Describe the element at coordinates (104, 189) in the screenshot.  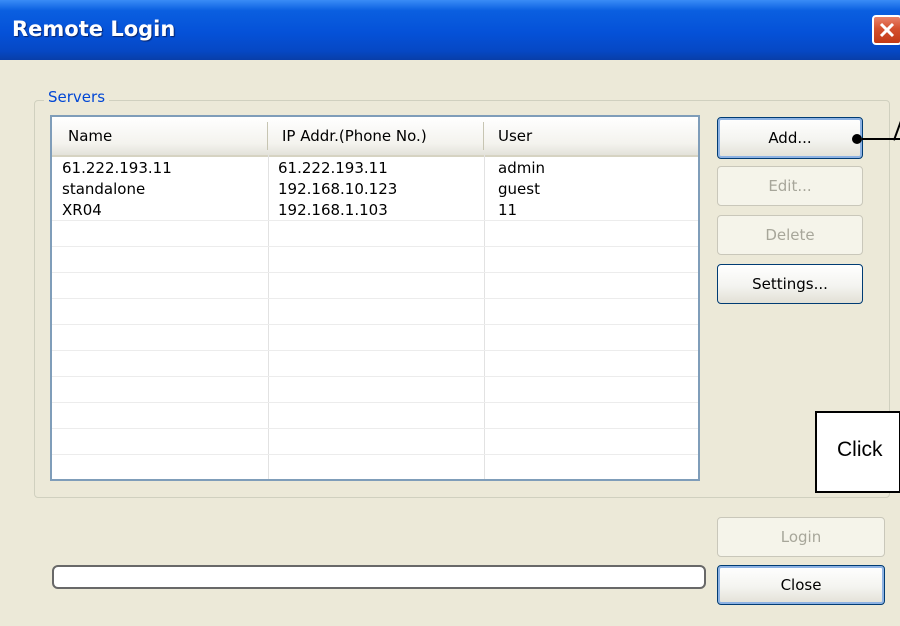
I see `cell-name: standalone` at that location.